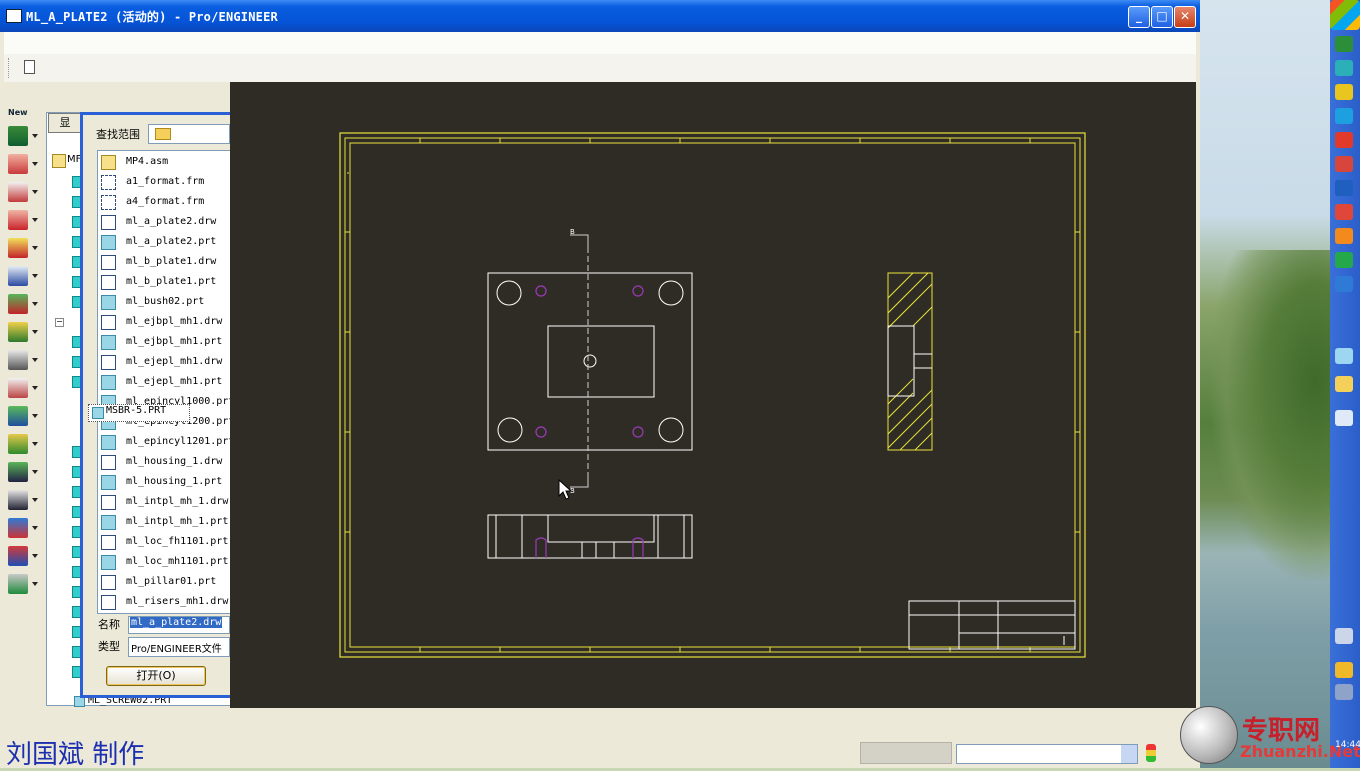  Describe the element at coordinates (108, 162) in the screenshot. I see `asm-file-icon` at that location.